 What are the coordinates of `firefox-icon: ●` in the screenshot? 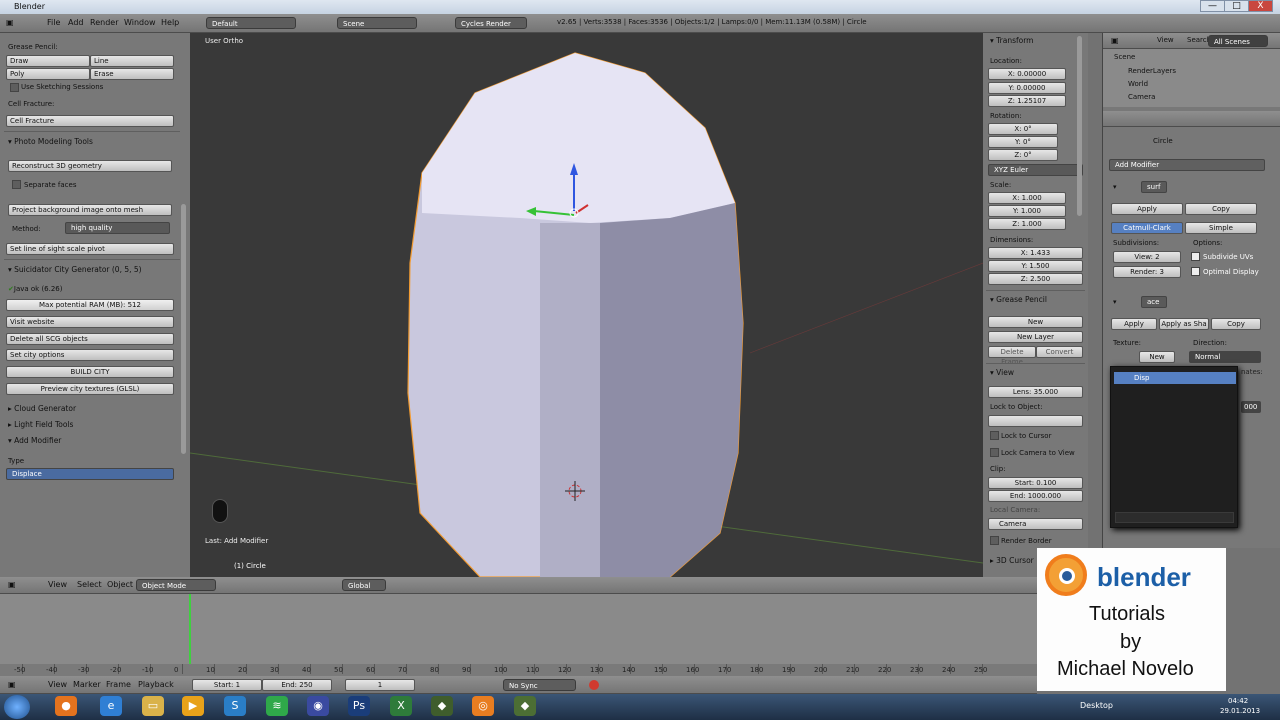 It's located at (66, 706).